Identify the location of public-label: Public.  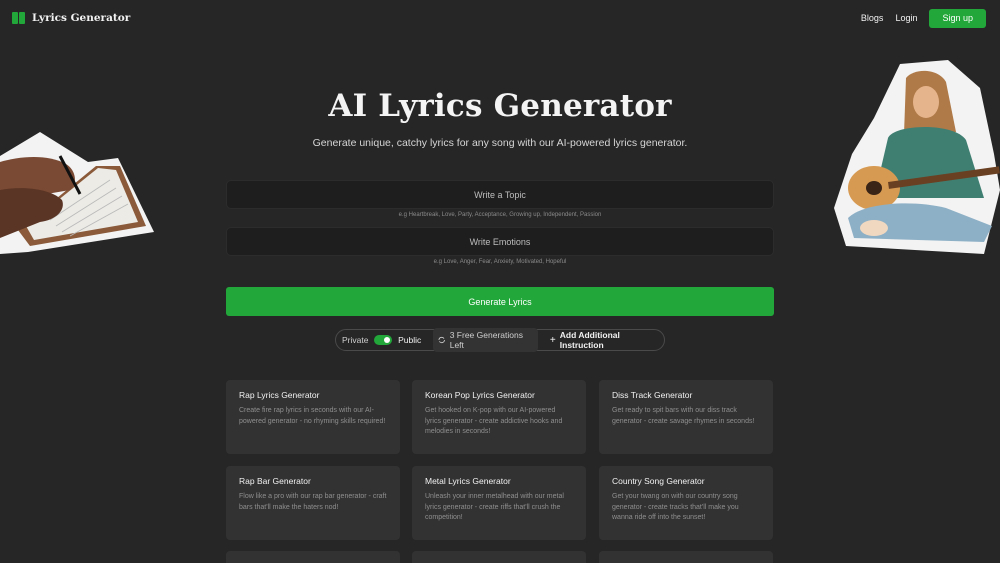
(410, 340).